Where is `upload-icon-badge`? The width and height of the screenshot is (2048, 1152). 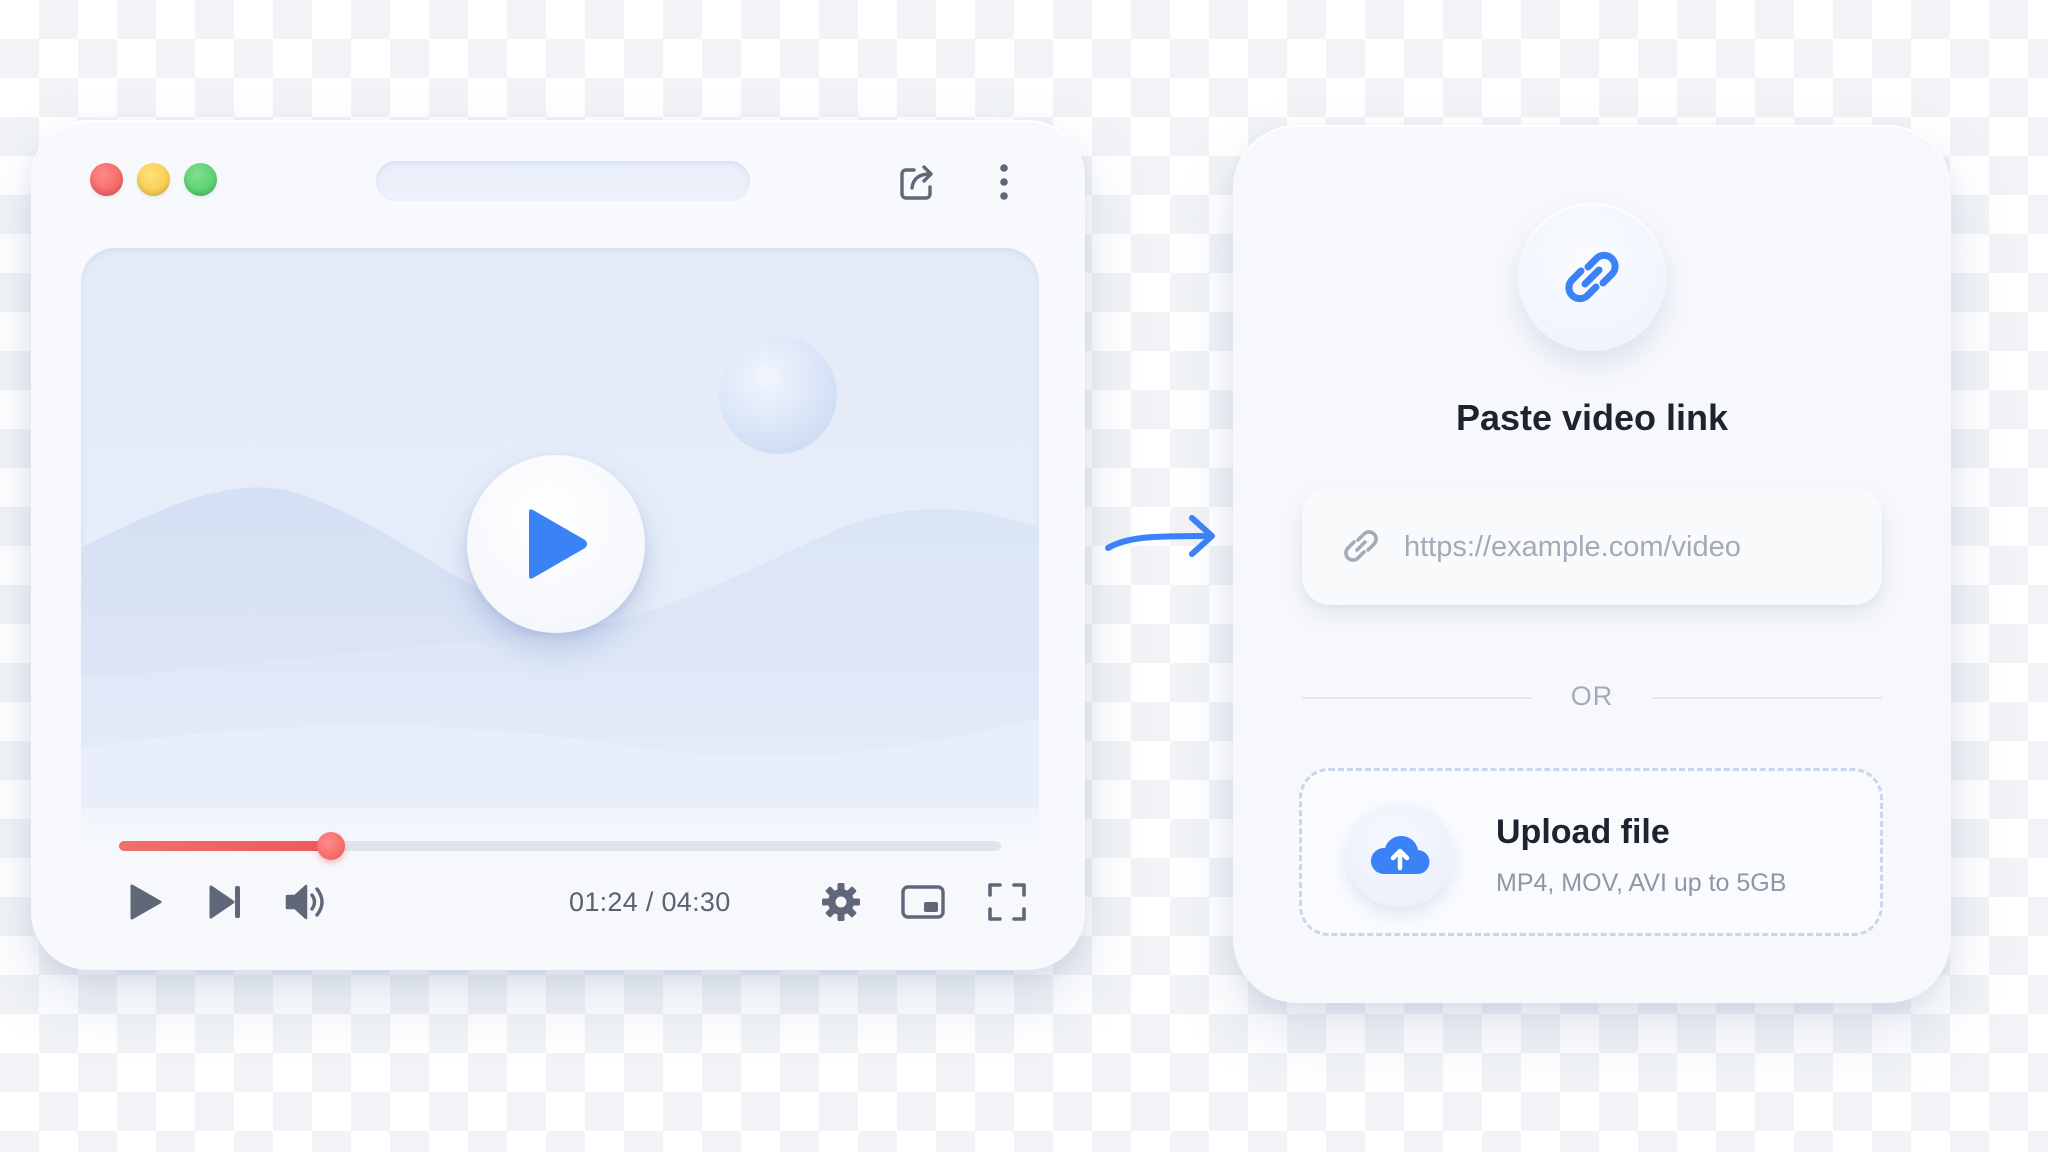 upload-icon-badge is located at coordinates (1400, 855).